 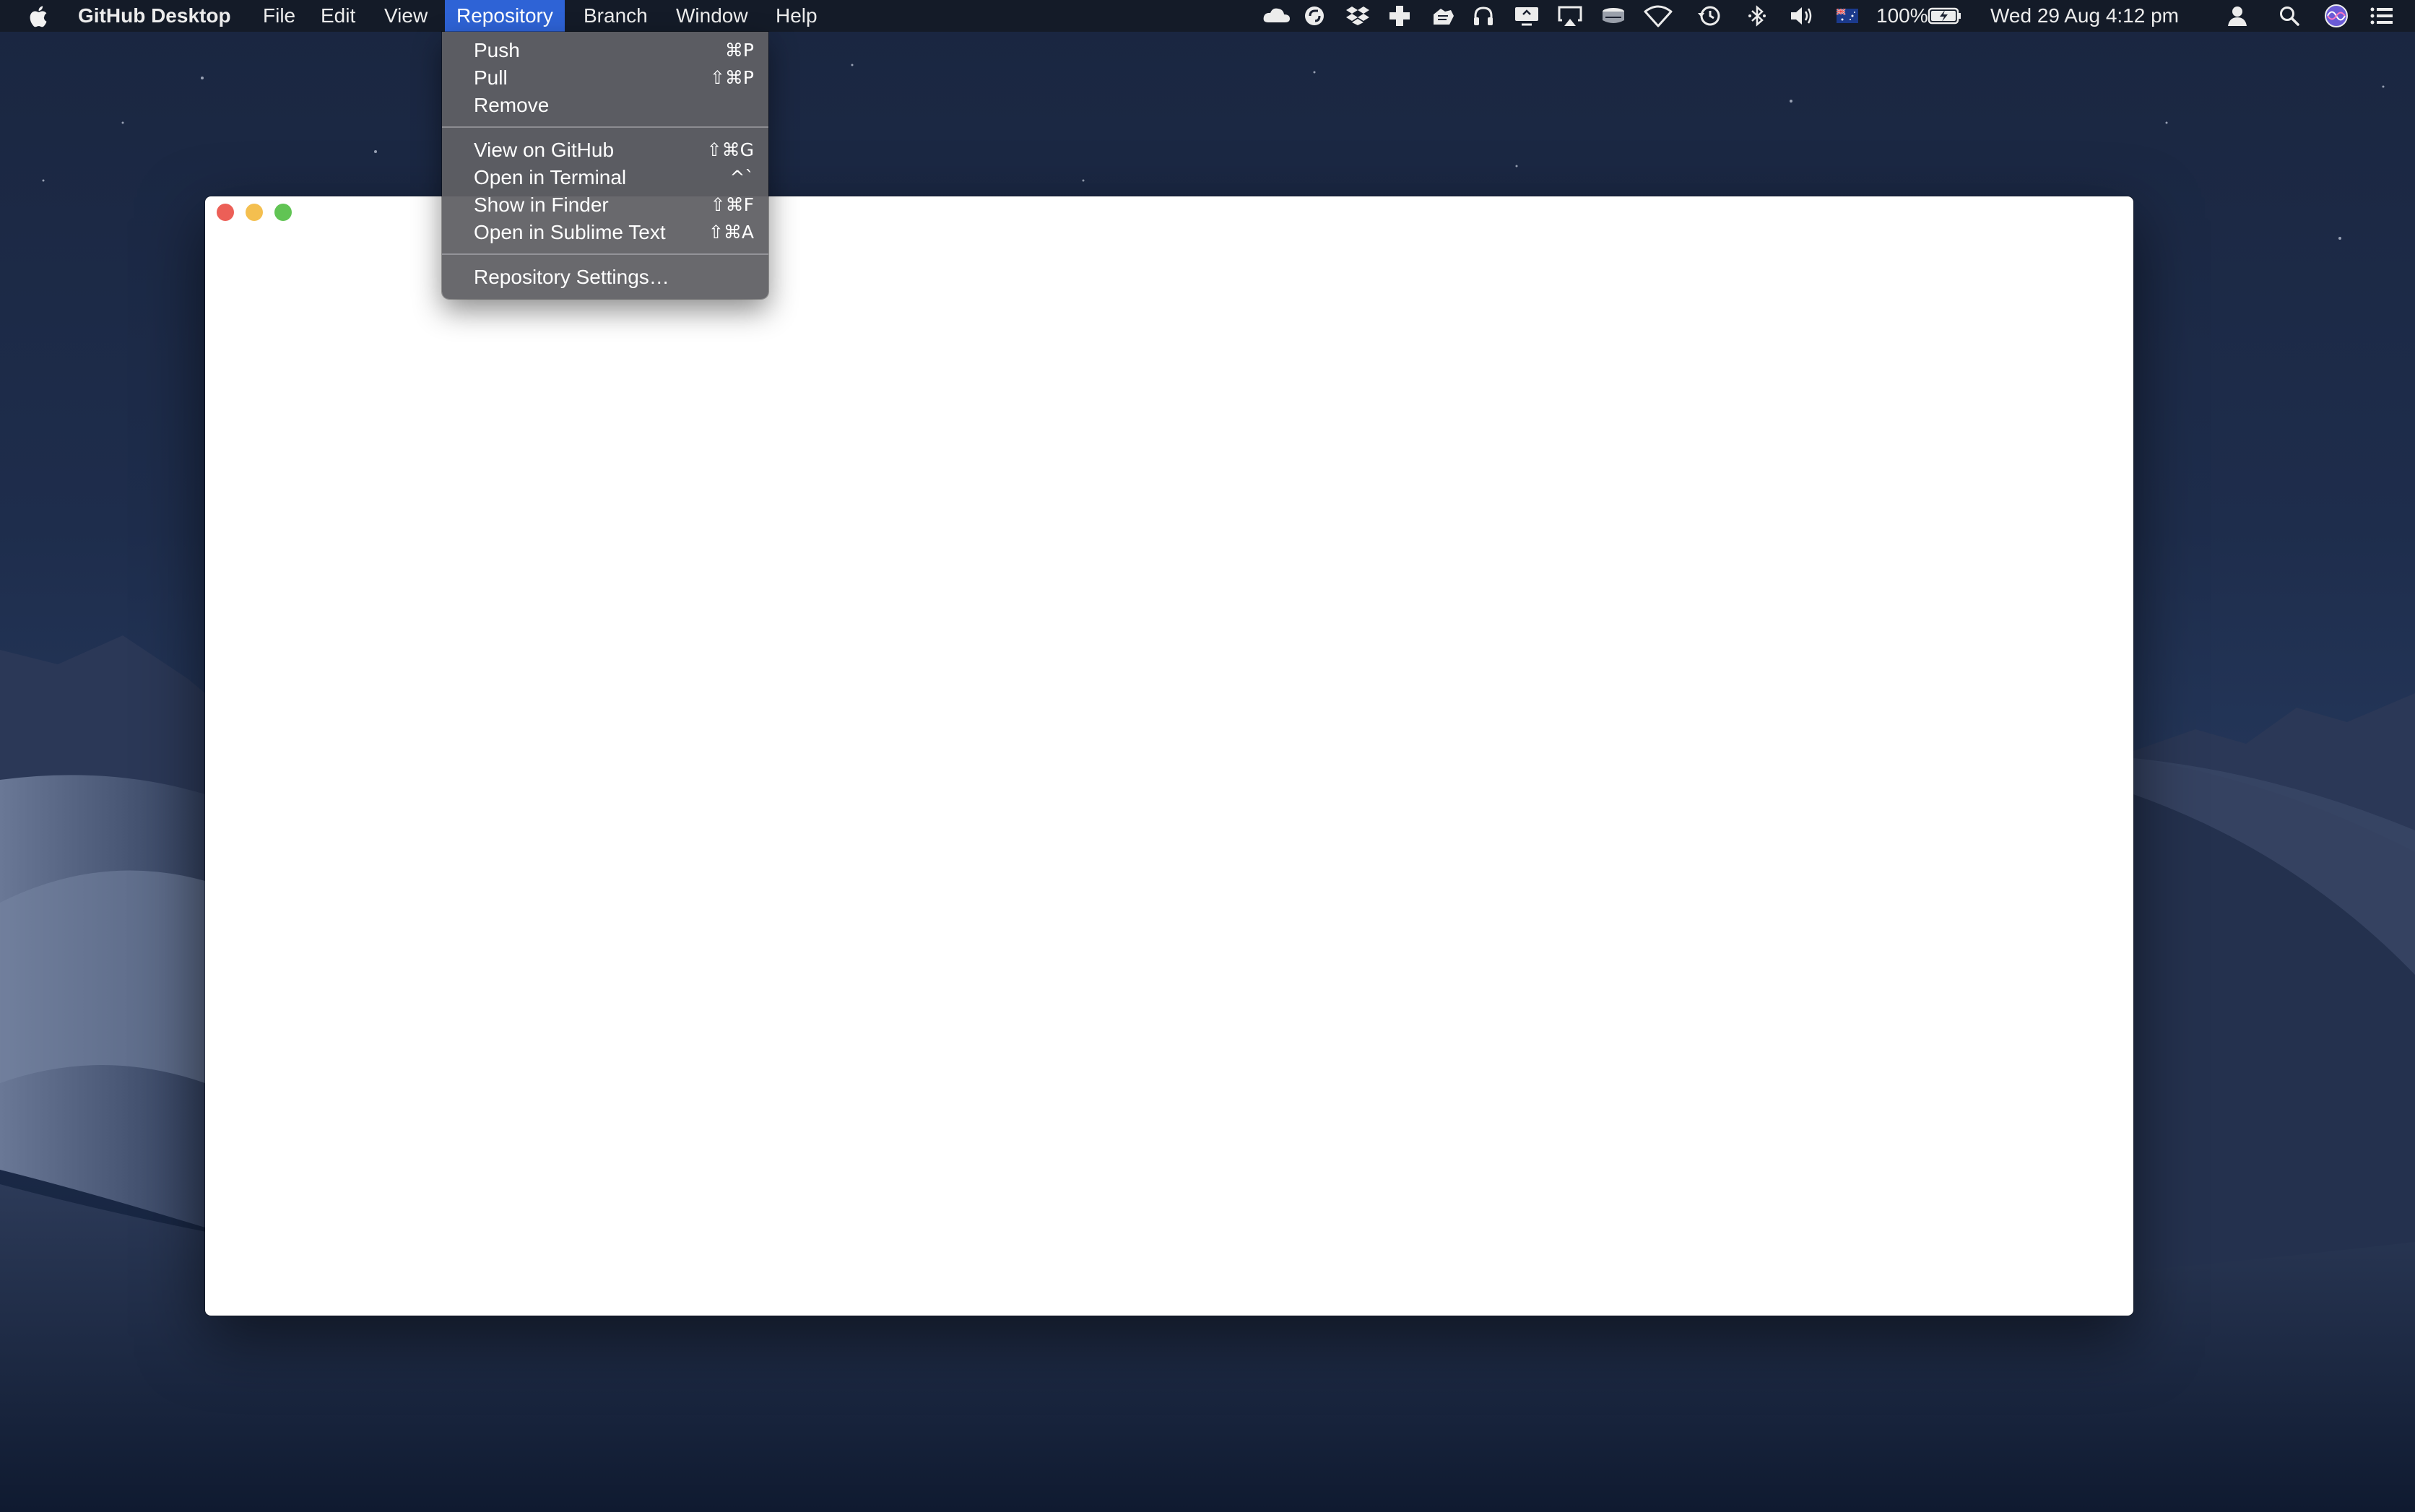 I want to click on menu-item-label: Open in Sublime Text, so click(x=570, y=232).